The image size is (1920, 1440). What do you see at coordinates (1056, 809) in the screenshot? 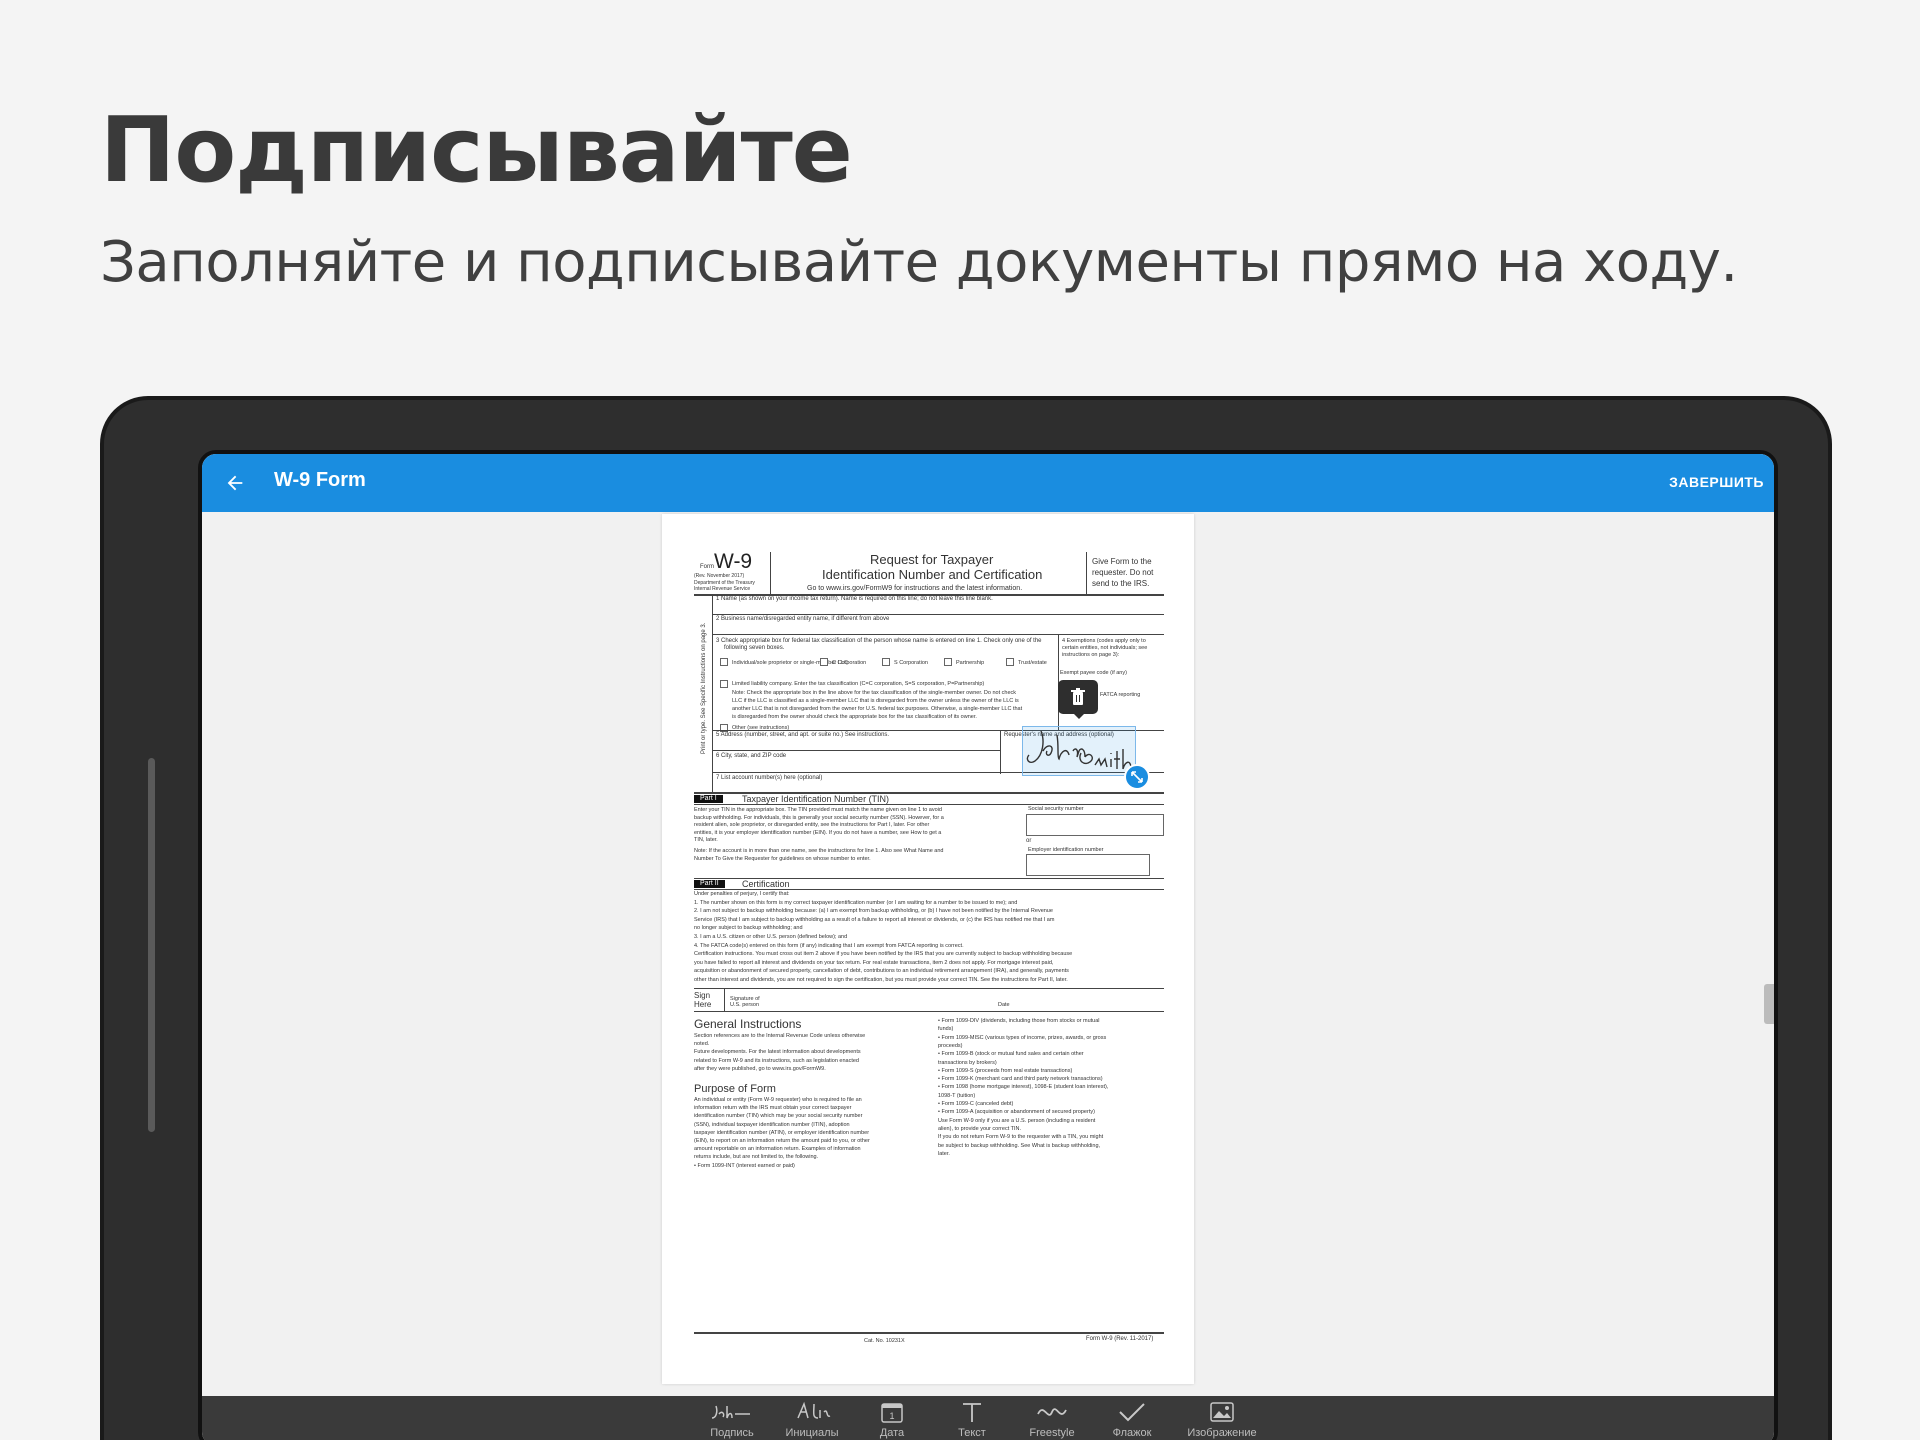
I see `ssn-label: Social security number` at bounding box center [1056, 809].